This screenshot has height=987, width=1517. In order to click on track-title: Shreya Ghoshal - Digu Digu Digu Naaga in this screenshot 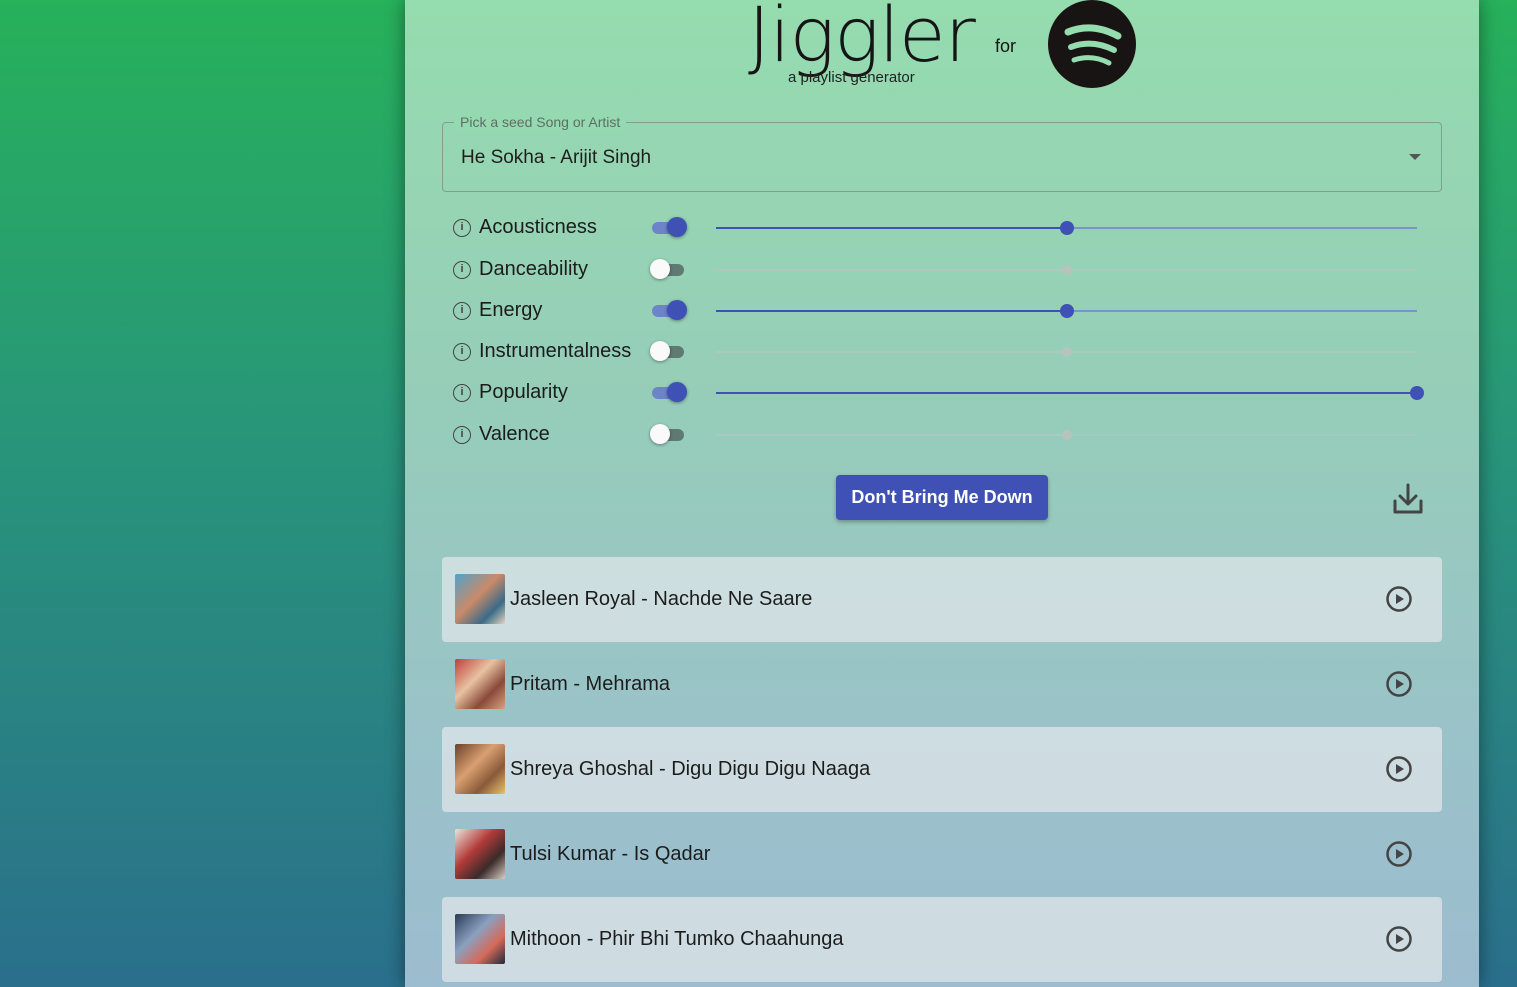, I will do `click(690, 769)`.